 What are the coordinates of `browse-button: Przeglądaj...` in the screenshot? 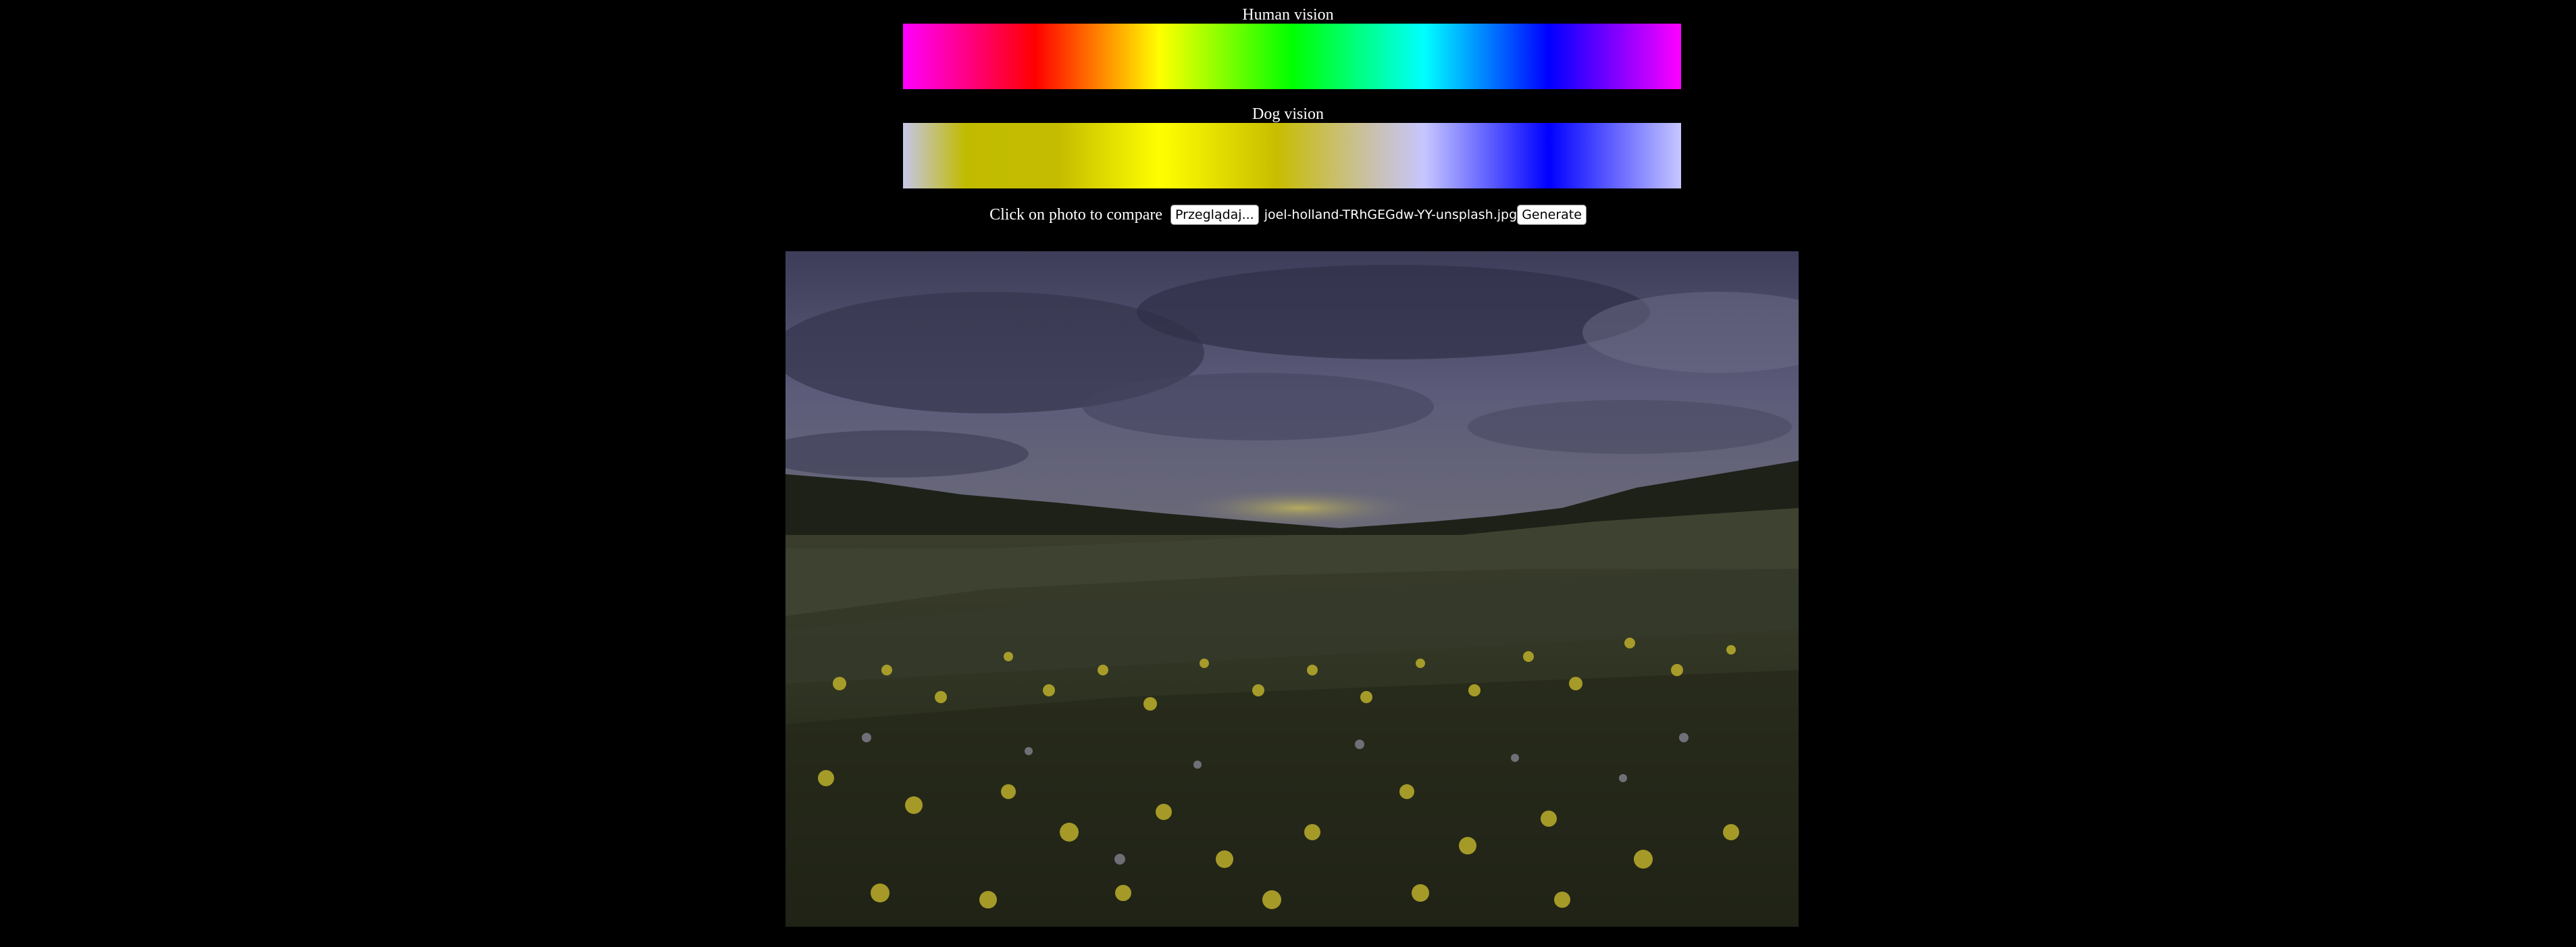 It's located at (1214, 215).